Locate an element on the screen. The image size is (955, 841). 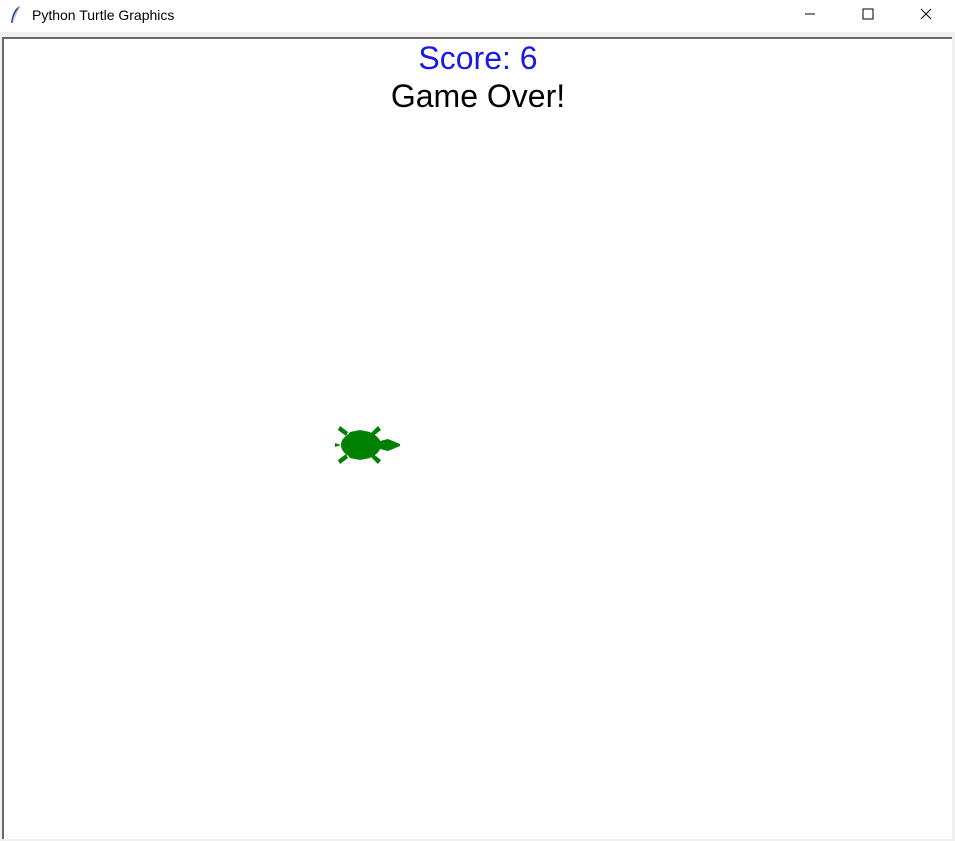
game-over-label: Game Over! is located at coordinates (478, 96).